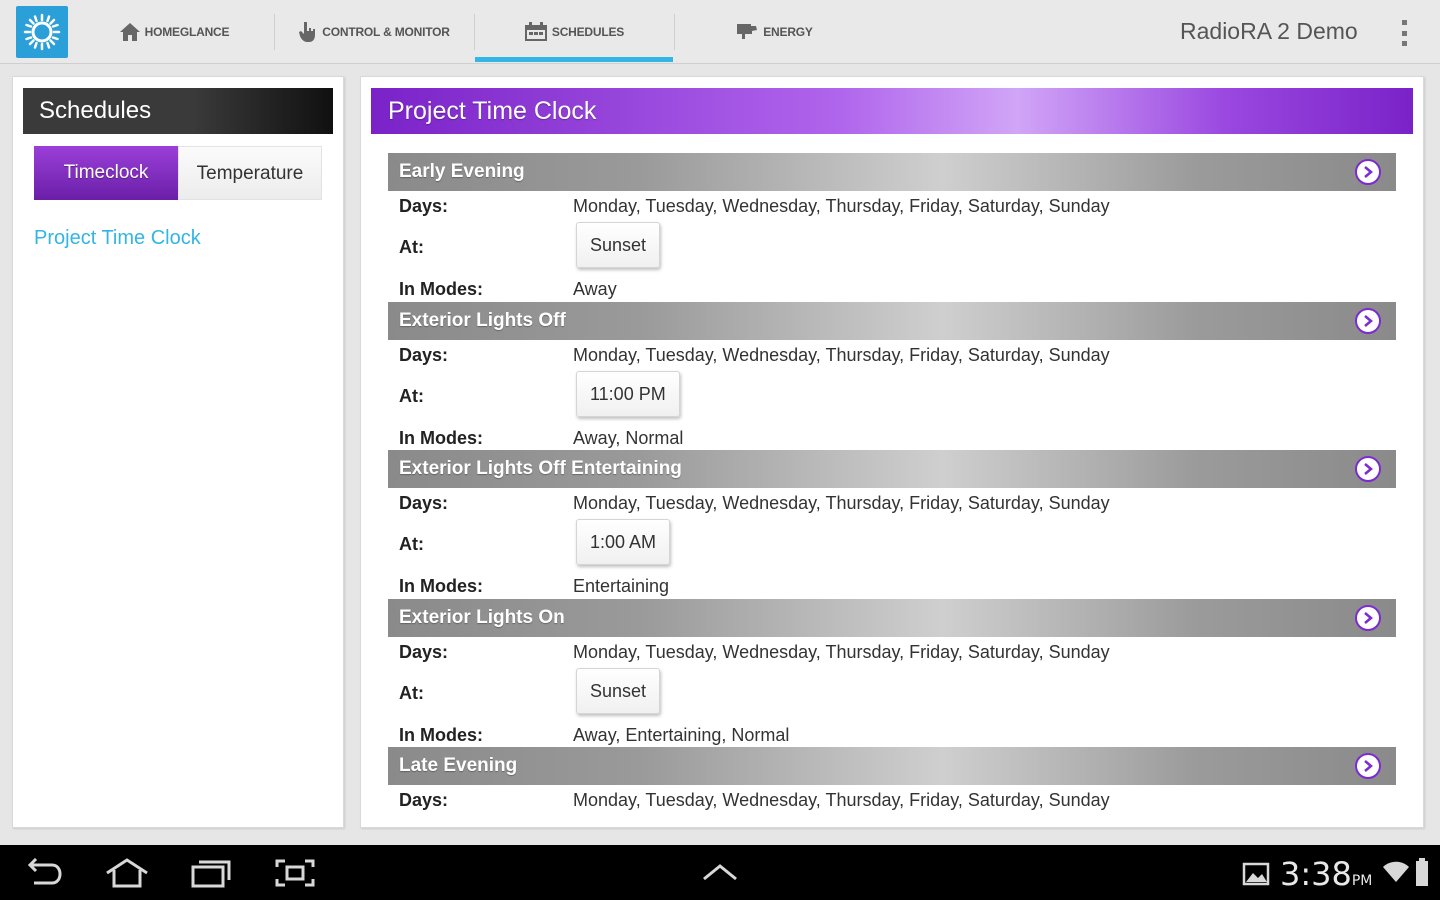 The width and height of the screenshot is (1440, 900). What do you see at coordinates (482, 320) in the screenshot?
I see `event-name: Exterior Lights Off` at bounding box center [482, 320].